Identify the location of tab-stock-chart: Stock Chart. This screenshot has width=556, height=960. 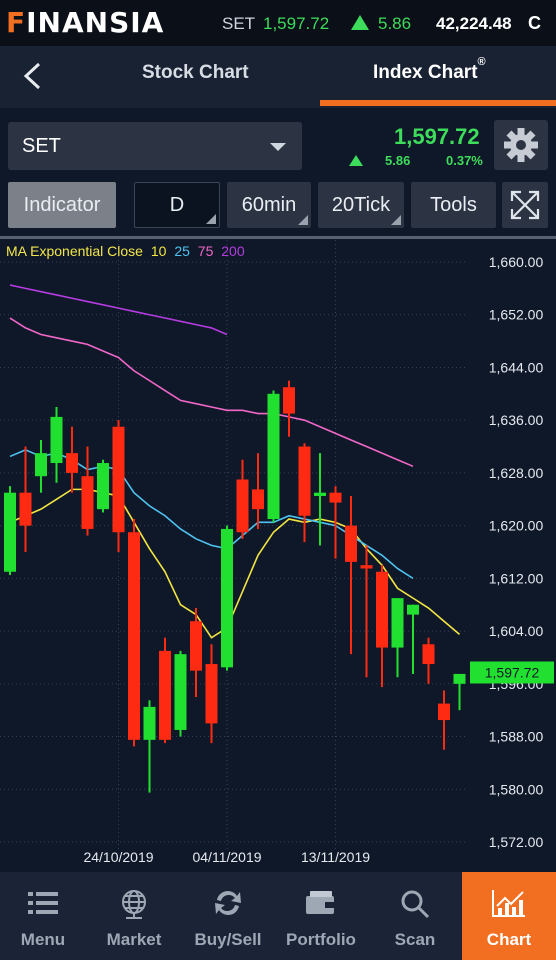
(195, 73).